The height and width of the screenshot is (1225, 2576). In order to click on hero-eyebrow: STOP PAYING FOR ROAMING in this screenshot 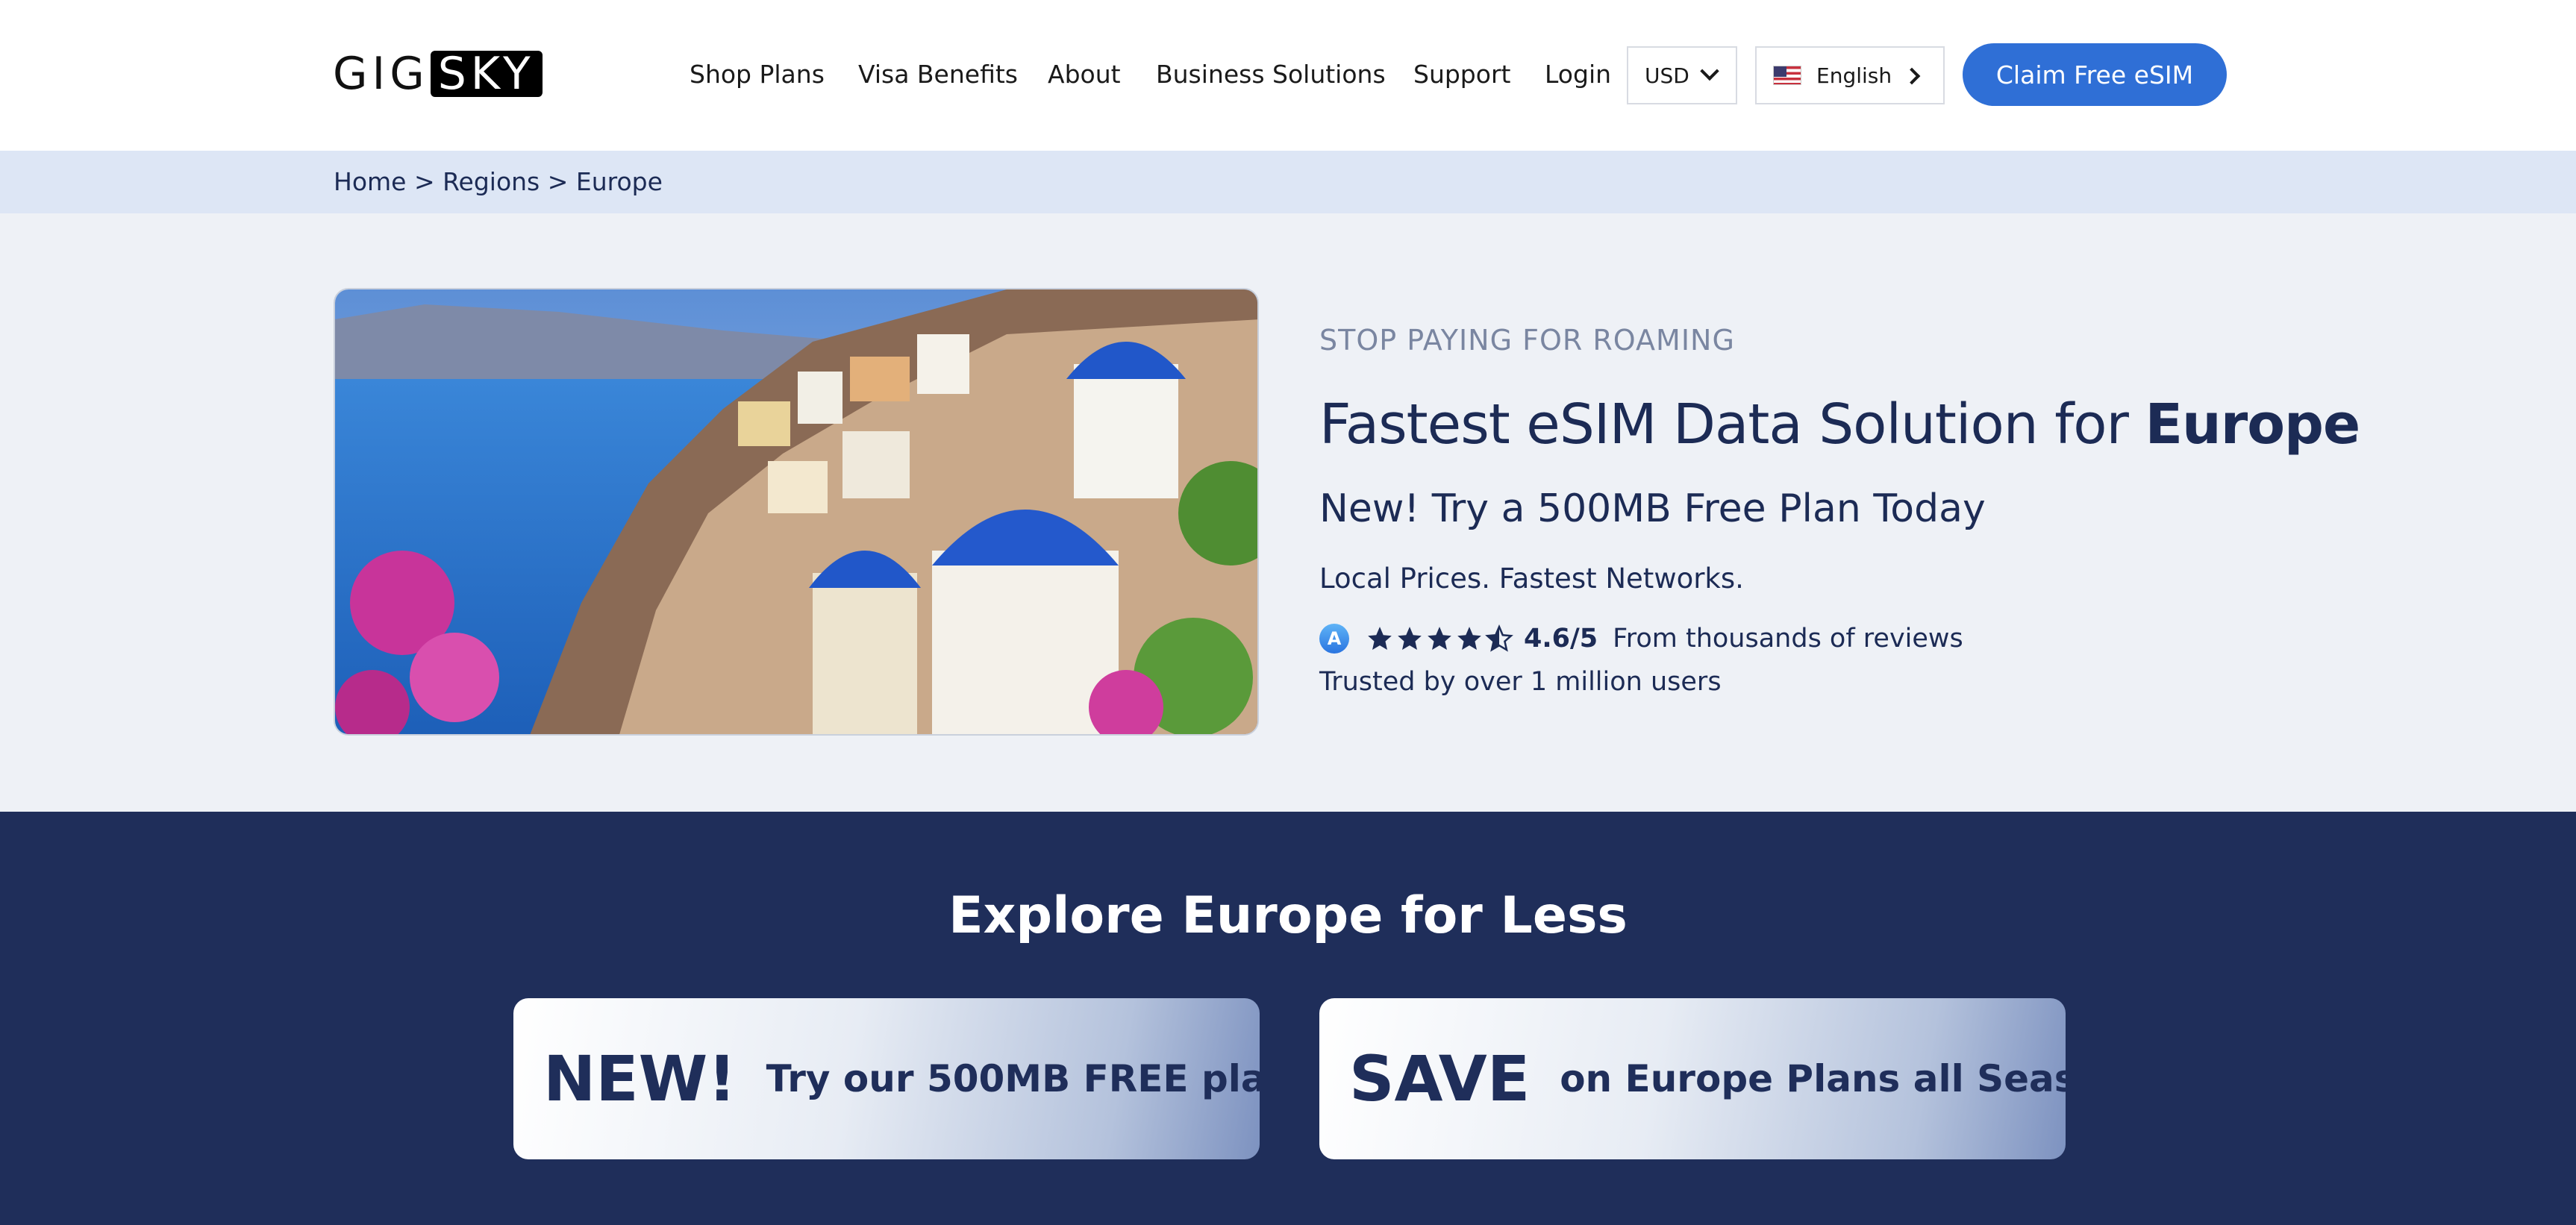, I will do `click(1527, 341)`.